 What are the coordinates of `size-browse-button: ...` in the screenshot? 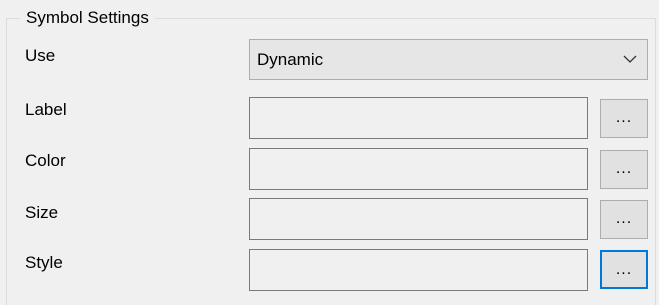 It's located at (624, 219).